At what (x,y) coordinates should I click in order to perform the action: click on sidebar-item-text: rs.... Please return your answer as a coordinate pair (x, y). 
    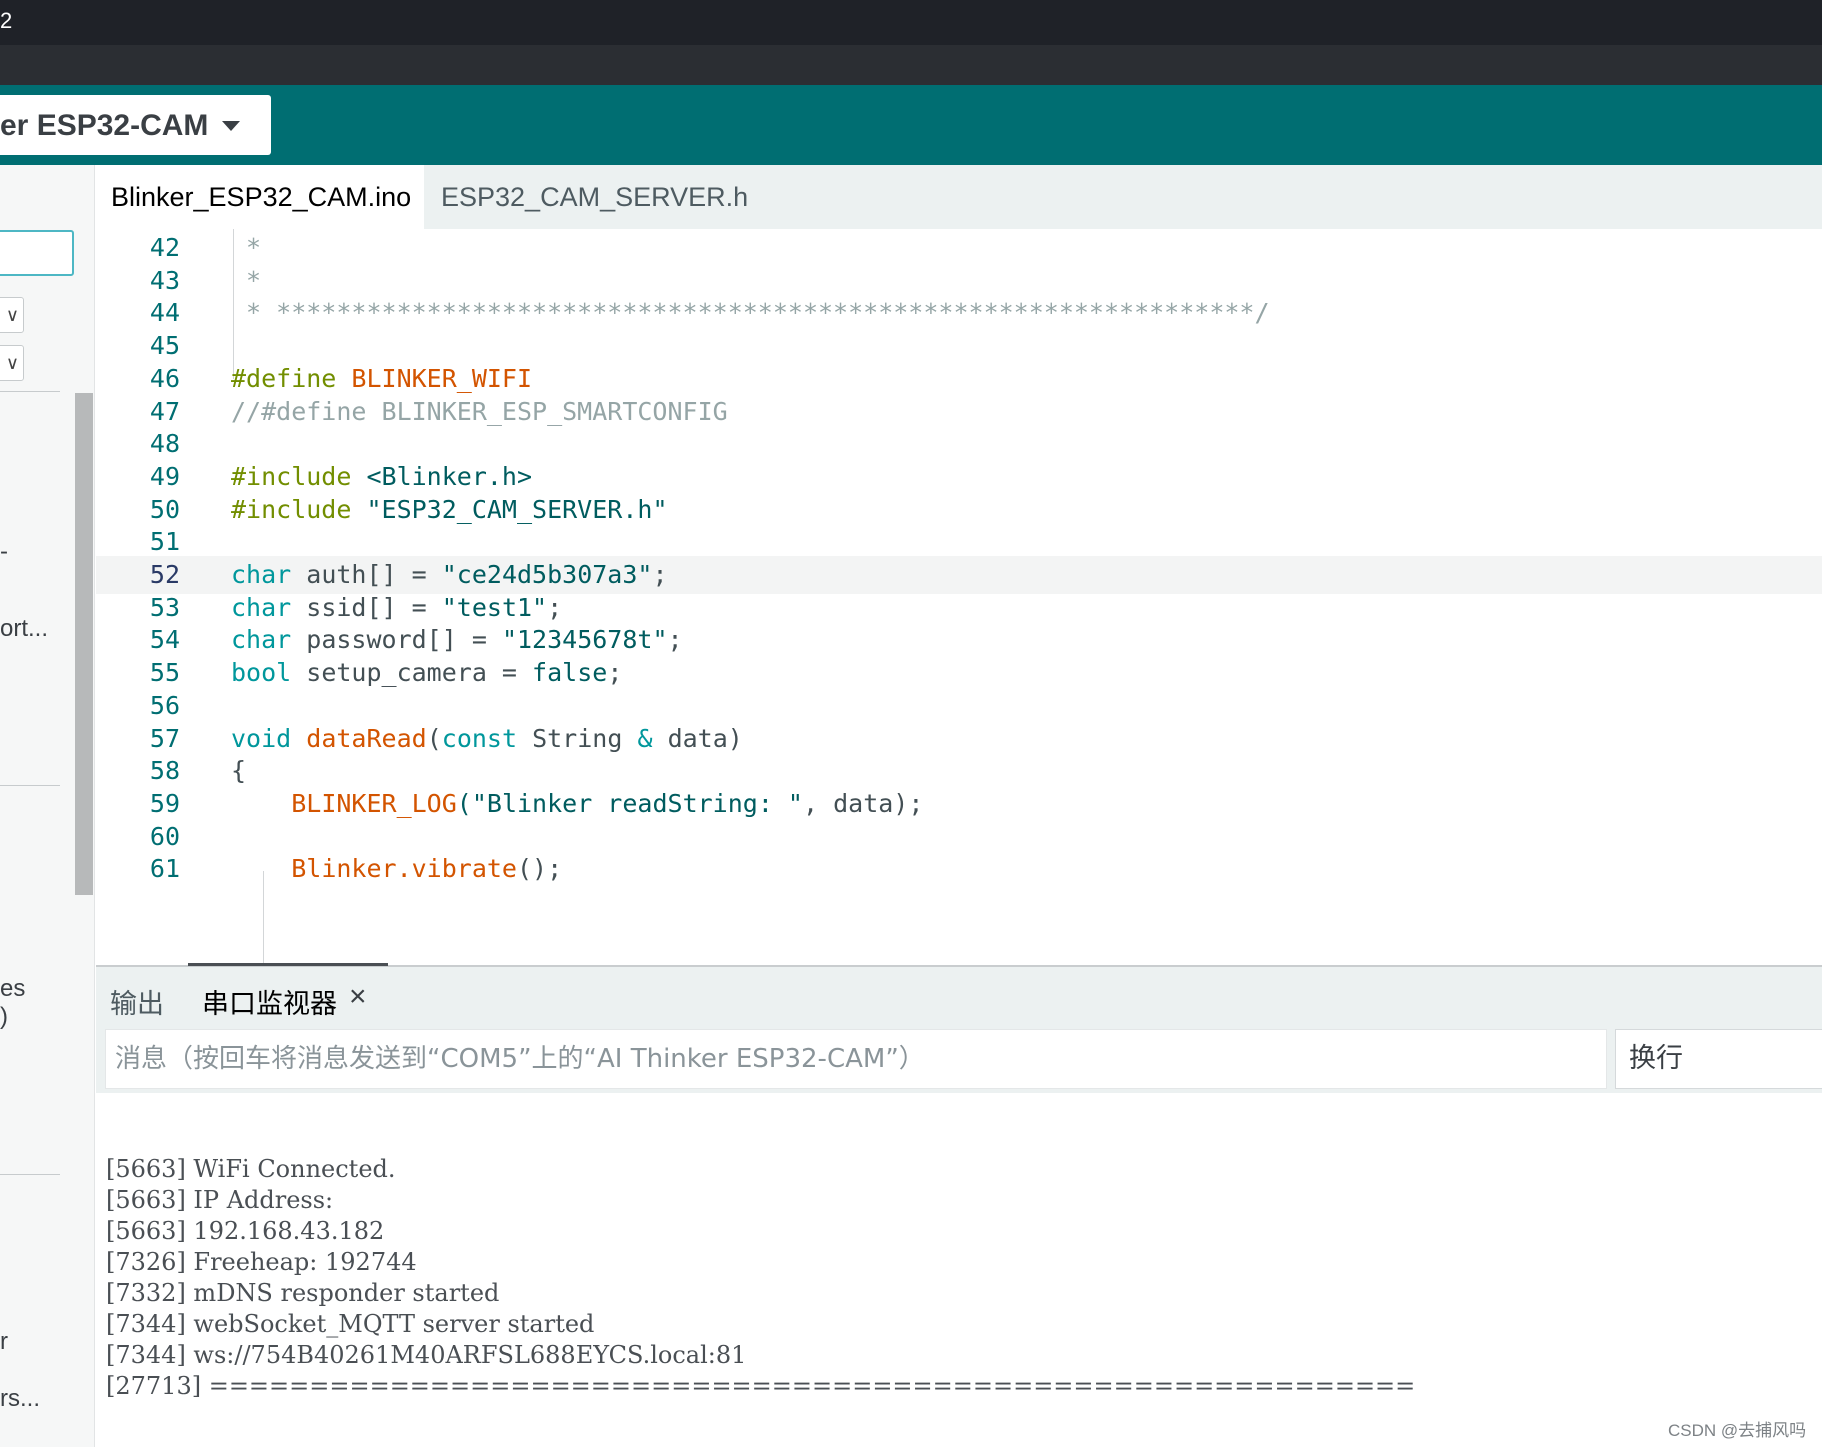
    Looking at the image, I should click on (20, 1399).